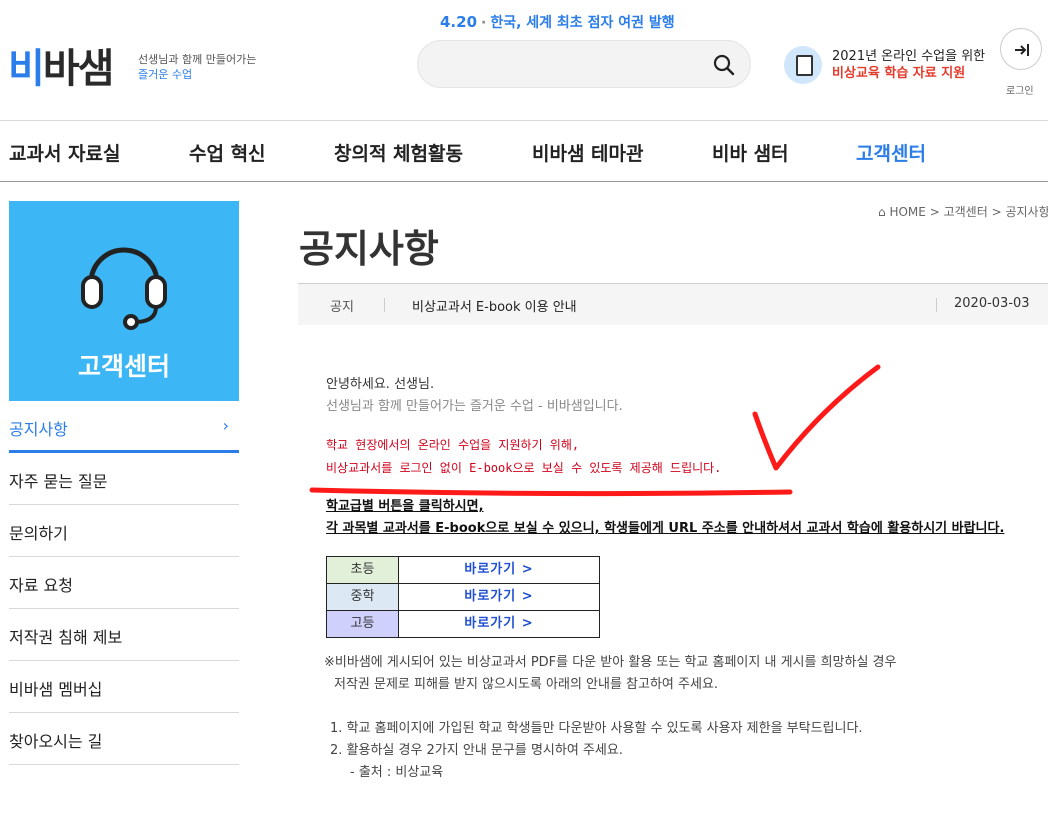 The image size is (1048, 827). Describe the element at coordinates (724, 65) in the screenshot. I see `search-icon` at that location.